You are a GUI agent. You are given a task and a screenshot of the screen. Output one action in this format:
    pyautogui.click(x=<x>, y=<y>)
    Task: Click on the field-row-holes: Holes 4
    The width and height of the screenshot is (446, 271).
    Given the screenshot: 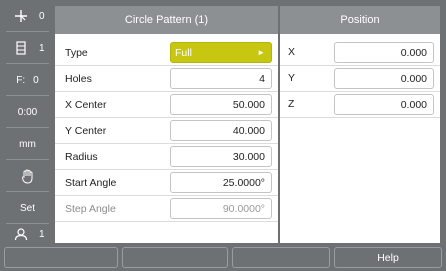 What is the action you would take?
    pyautogui.click(x=166, y=78)
    